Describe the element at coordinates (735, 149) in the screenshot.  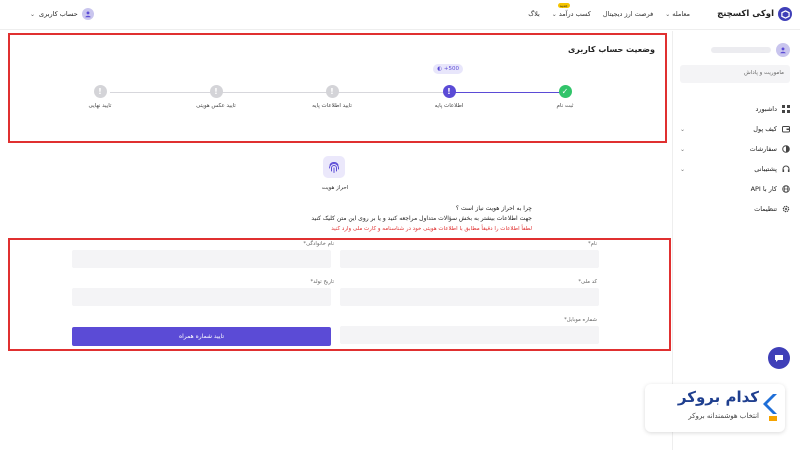
I see `sidebar-item-orders: سفارشات ⌄` at that location.